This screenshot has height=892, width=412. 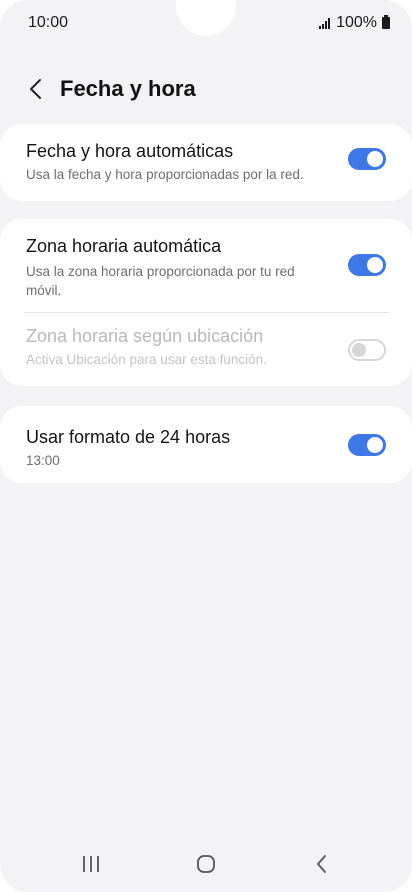 What do you see at coordinates (367, 265) in the screenshot?
I see `auto-timezone-toggle` at bounding box center [367, 265].